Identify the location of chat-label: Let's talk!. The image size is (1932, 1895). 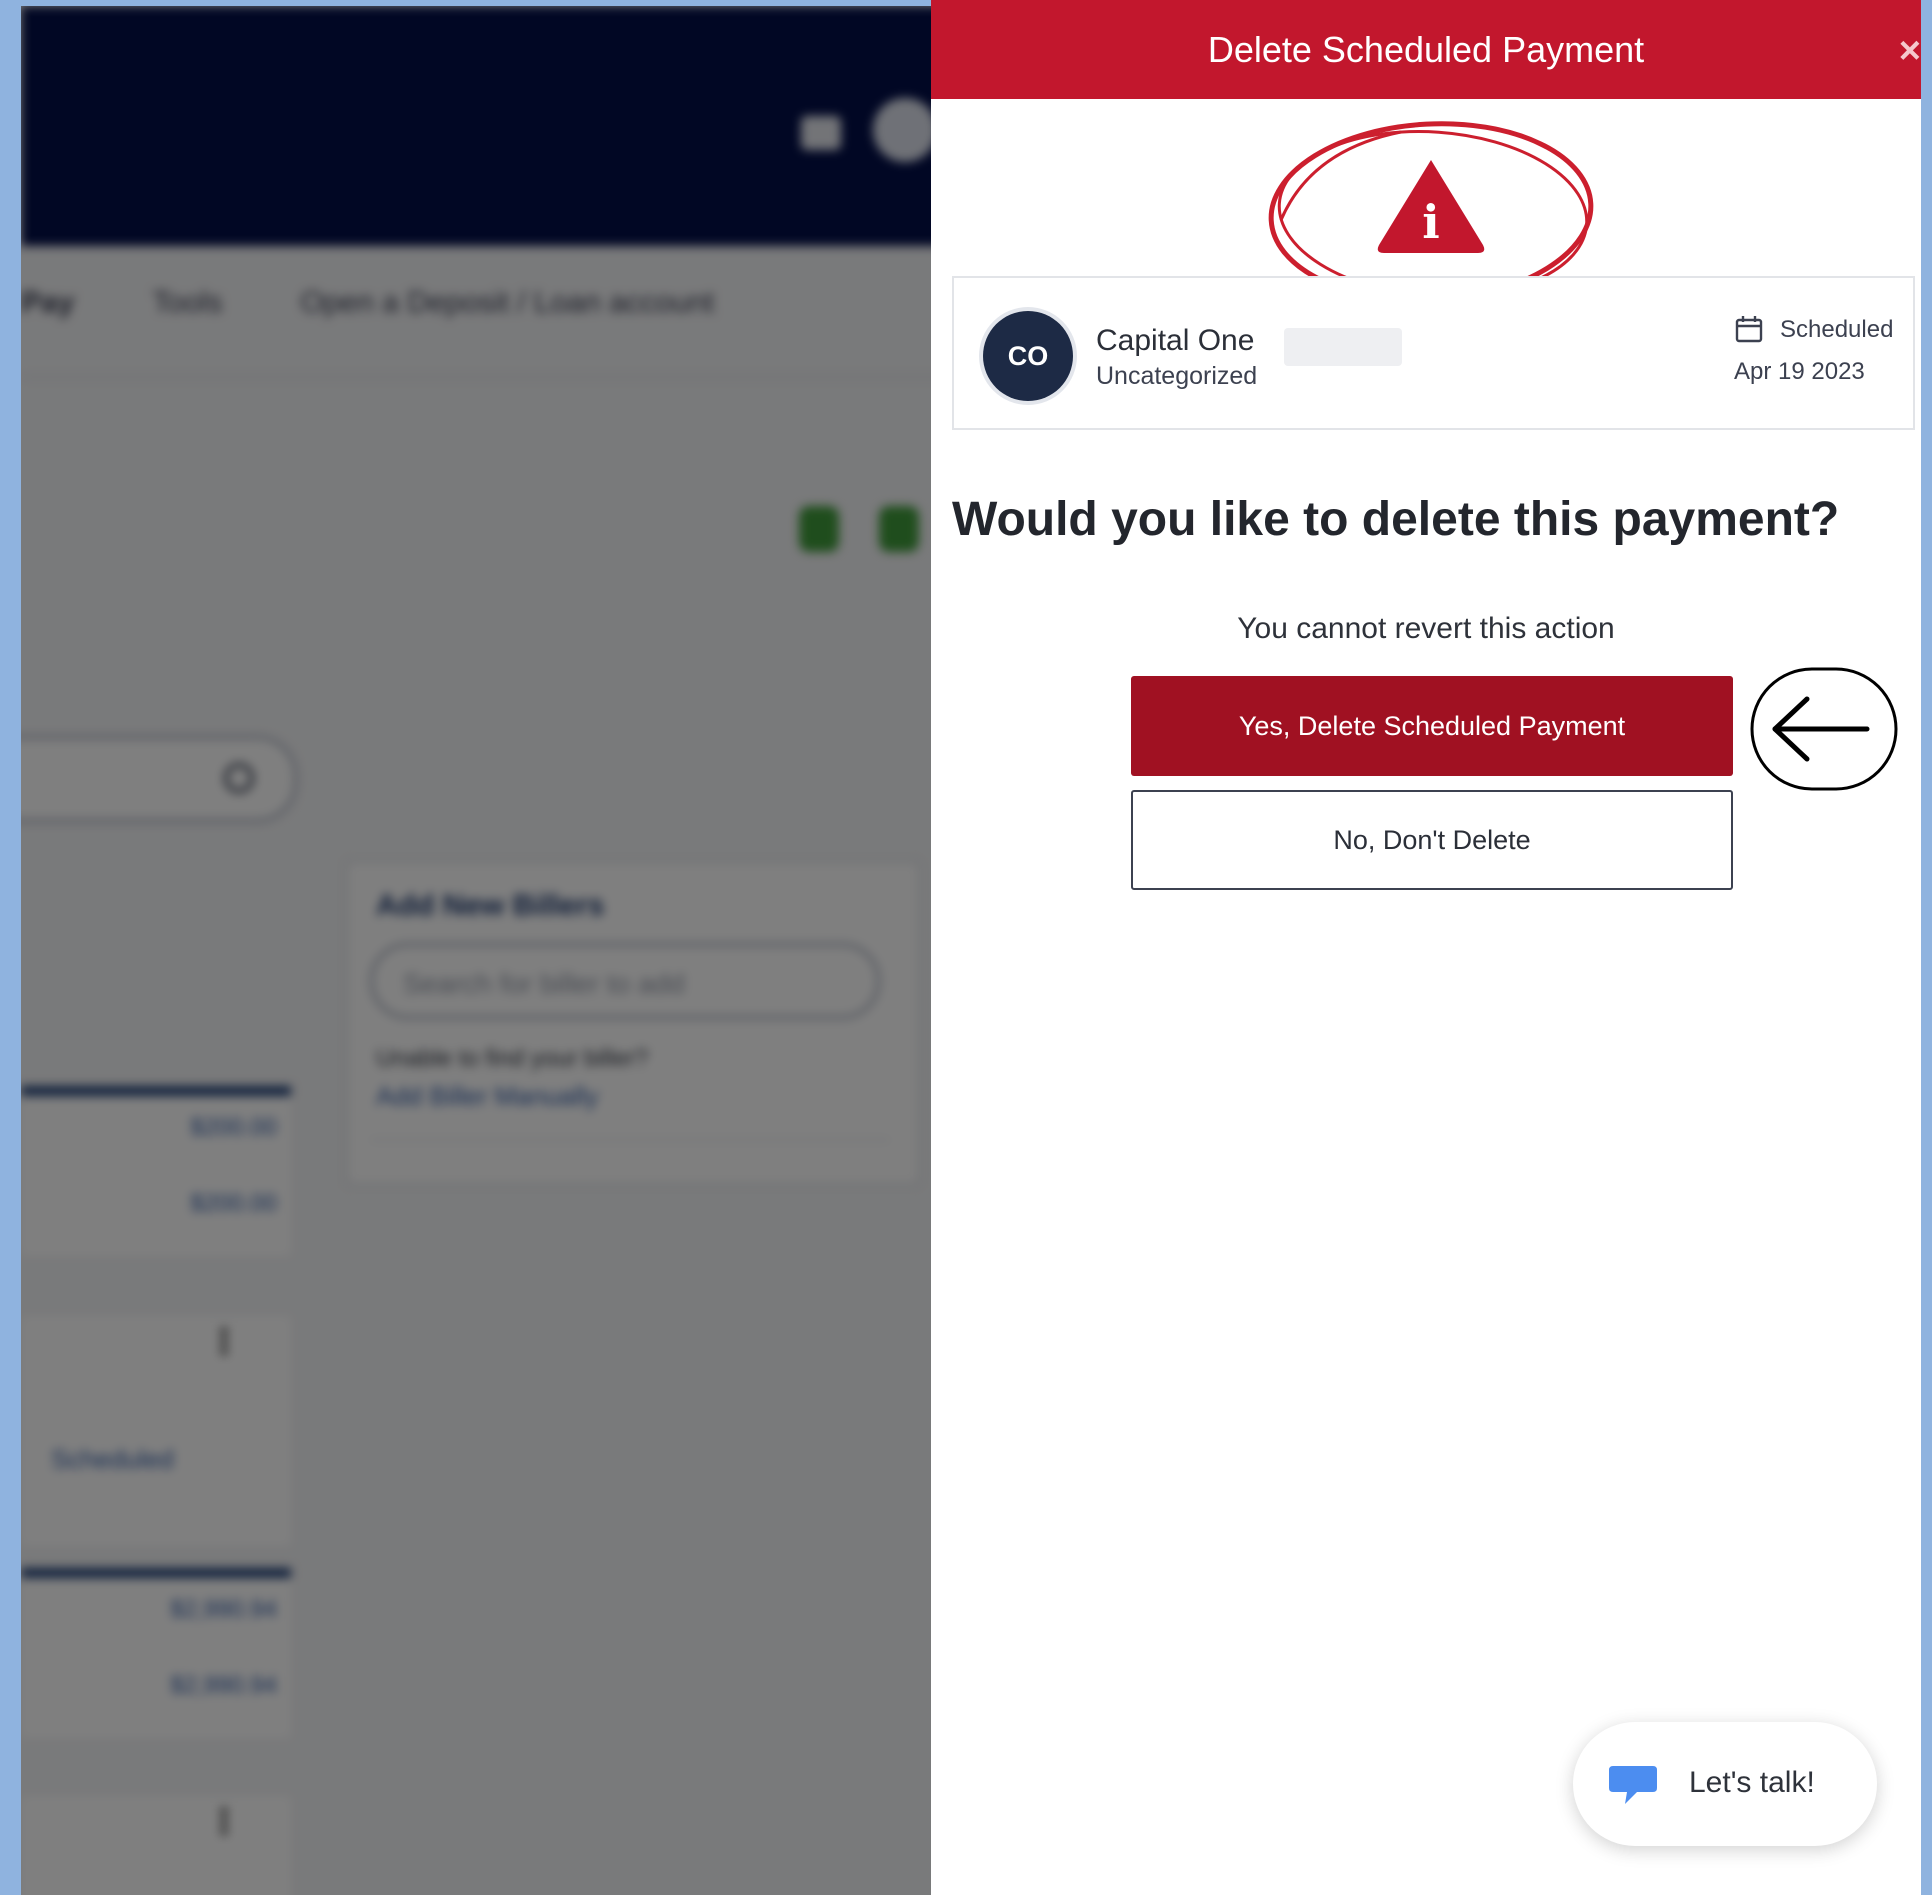
(1752, 1782).